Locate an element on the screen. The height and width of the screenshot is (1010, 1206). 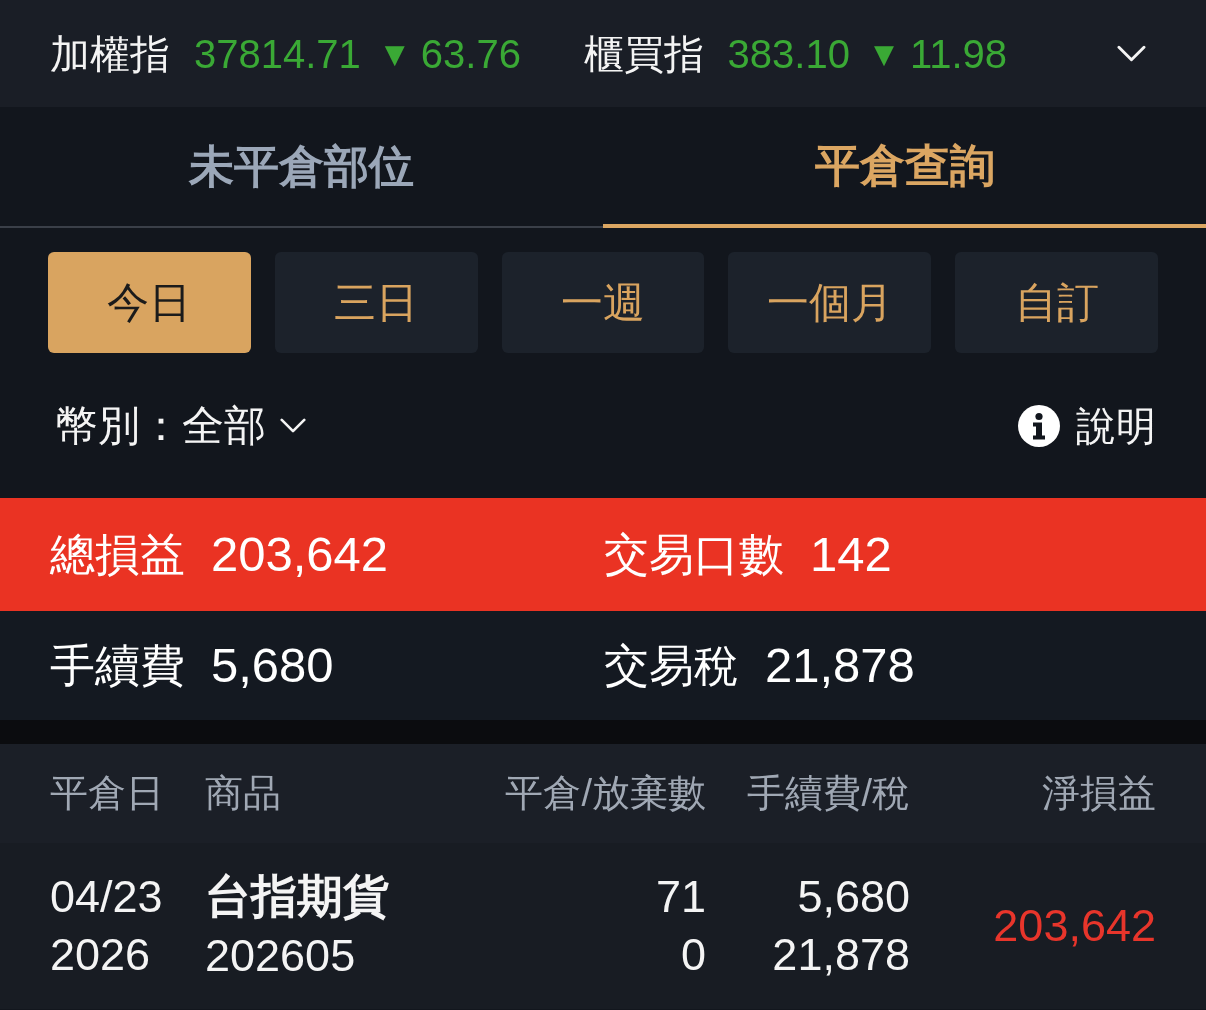
summary-label: 手續費 is located at coordinates (117, 665).